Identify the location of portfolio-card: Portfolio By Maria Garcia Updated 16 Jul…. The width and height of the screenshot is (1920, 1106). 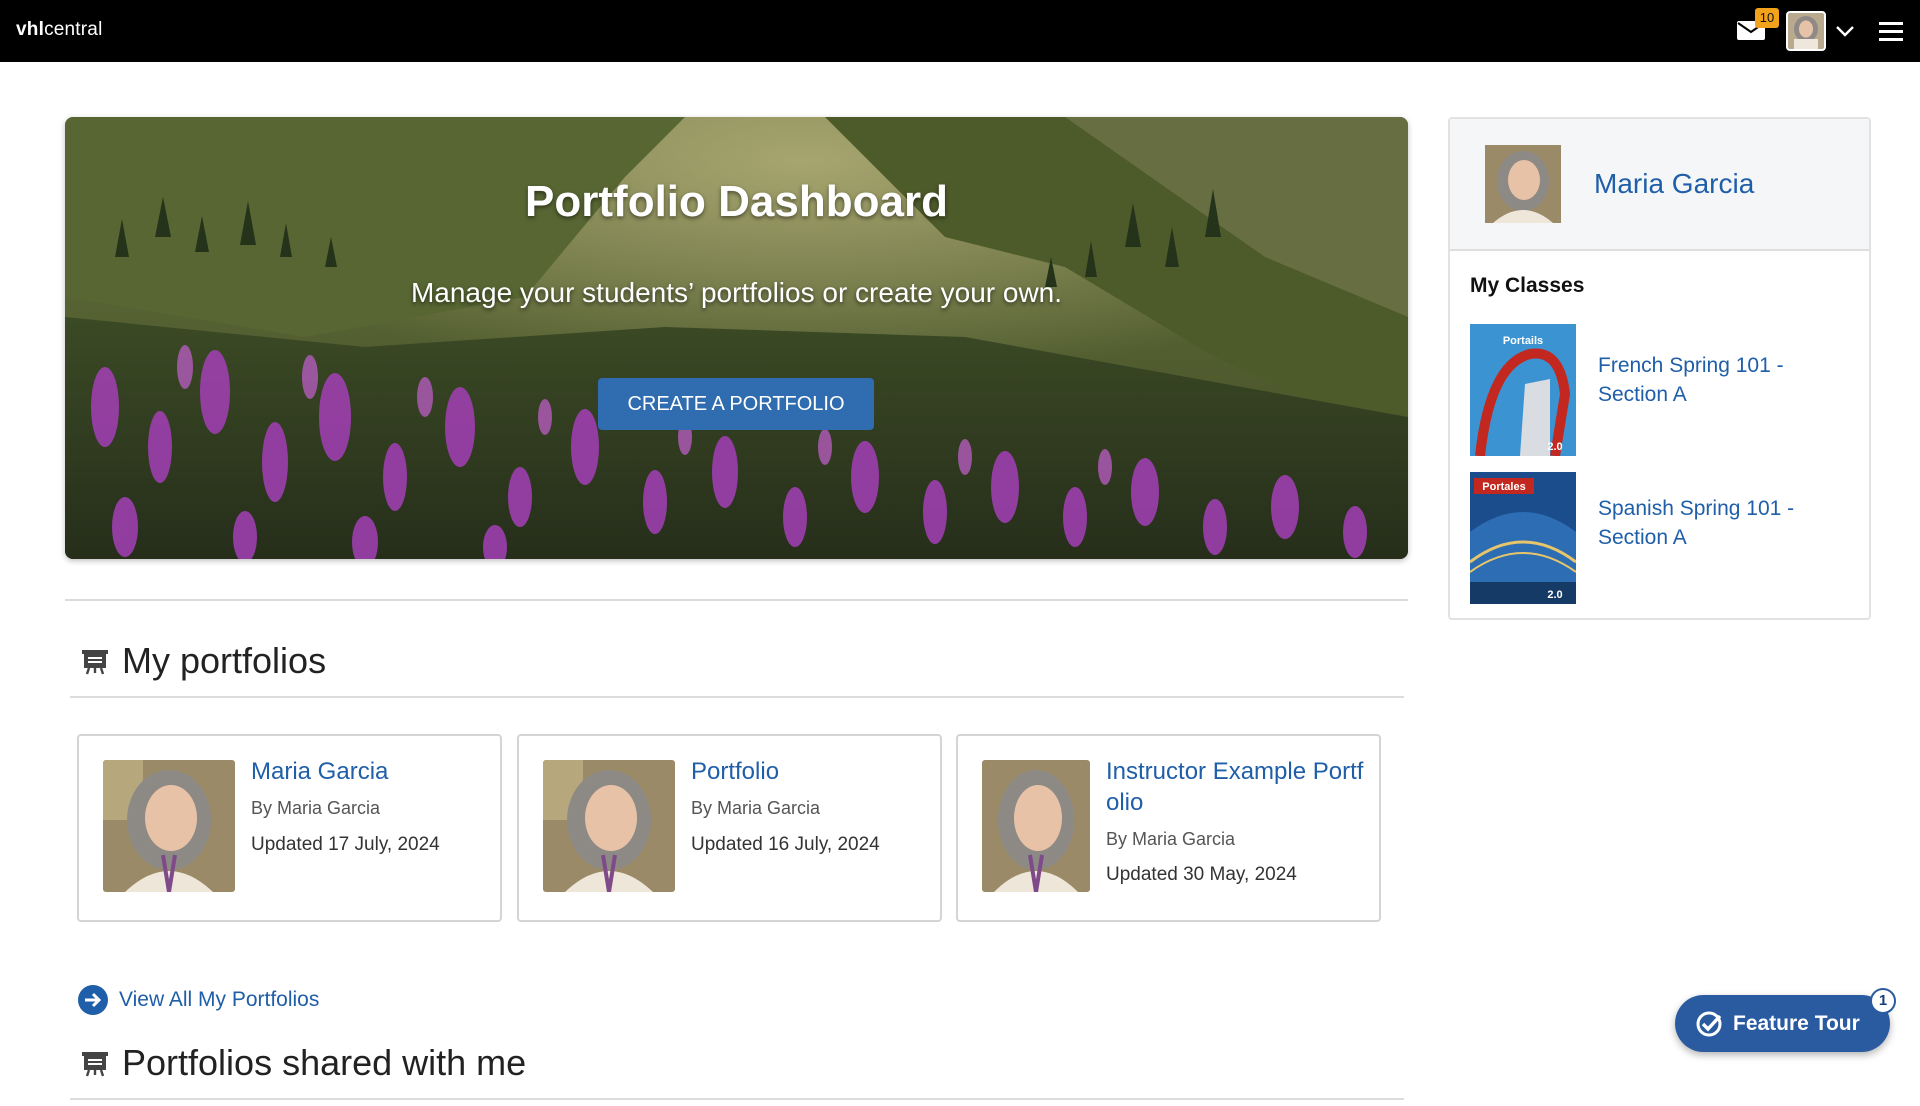
(729, 828).